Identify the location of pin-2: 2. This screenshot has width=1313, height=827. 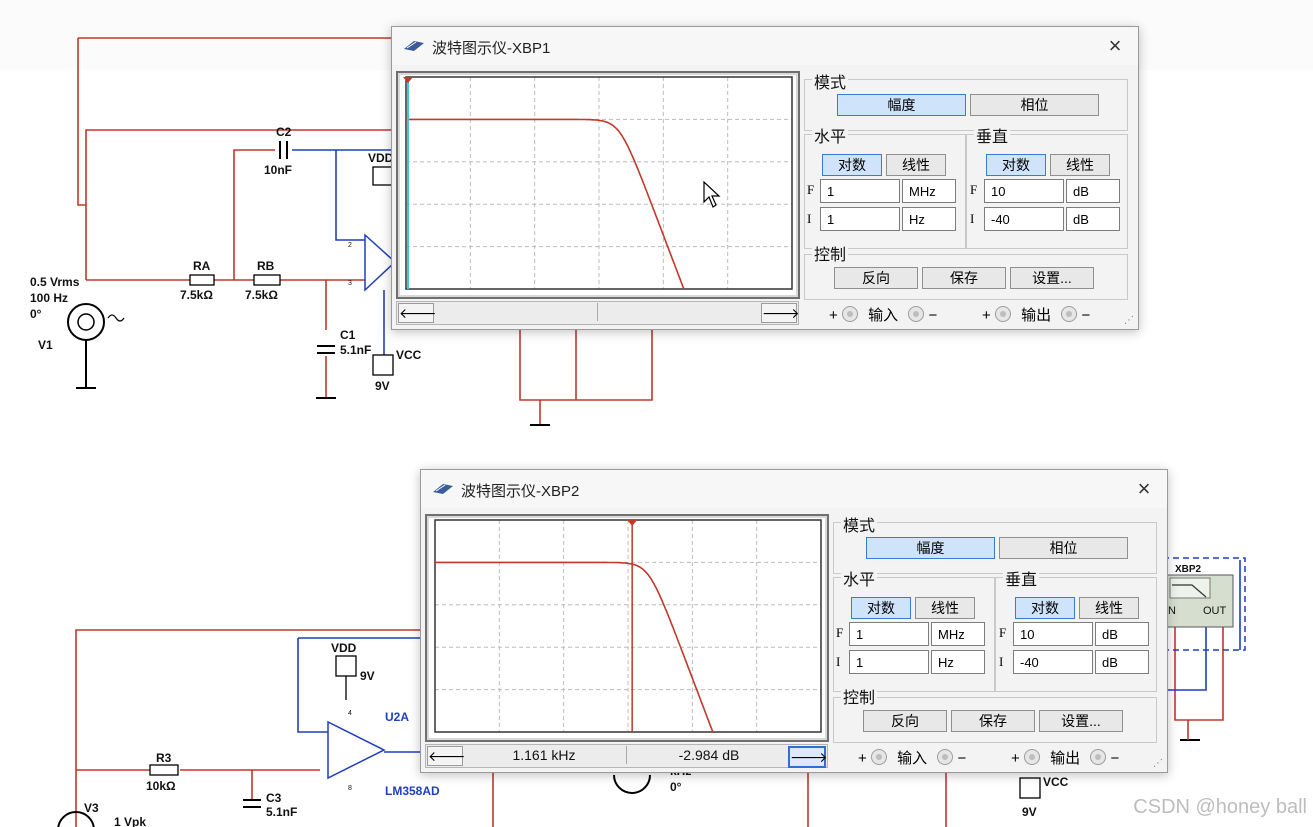
(350, 245).